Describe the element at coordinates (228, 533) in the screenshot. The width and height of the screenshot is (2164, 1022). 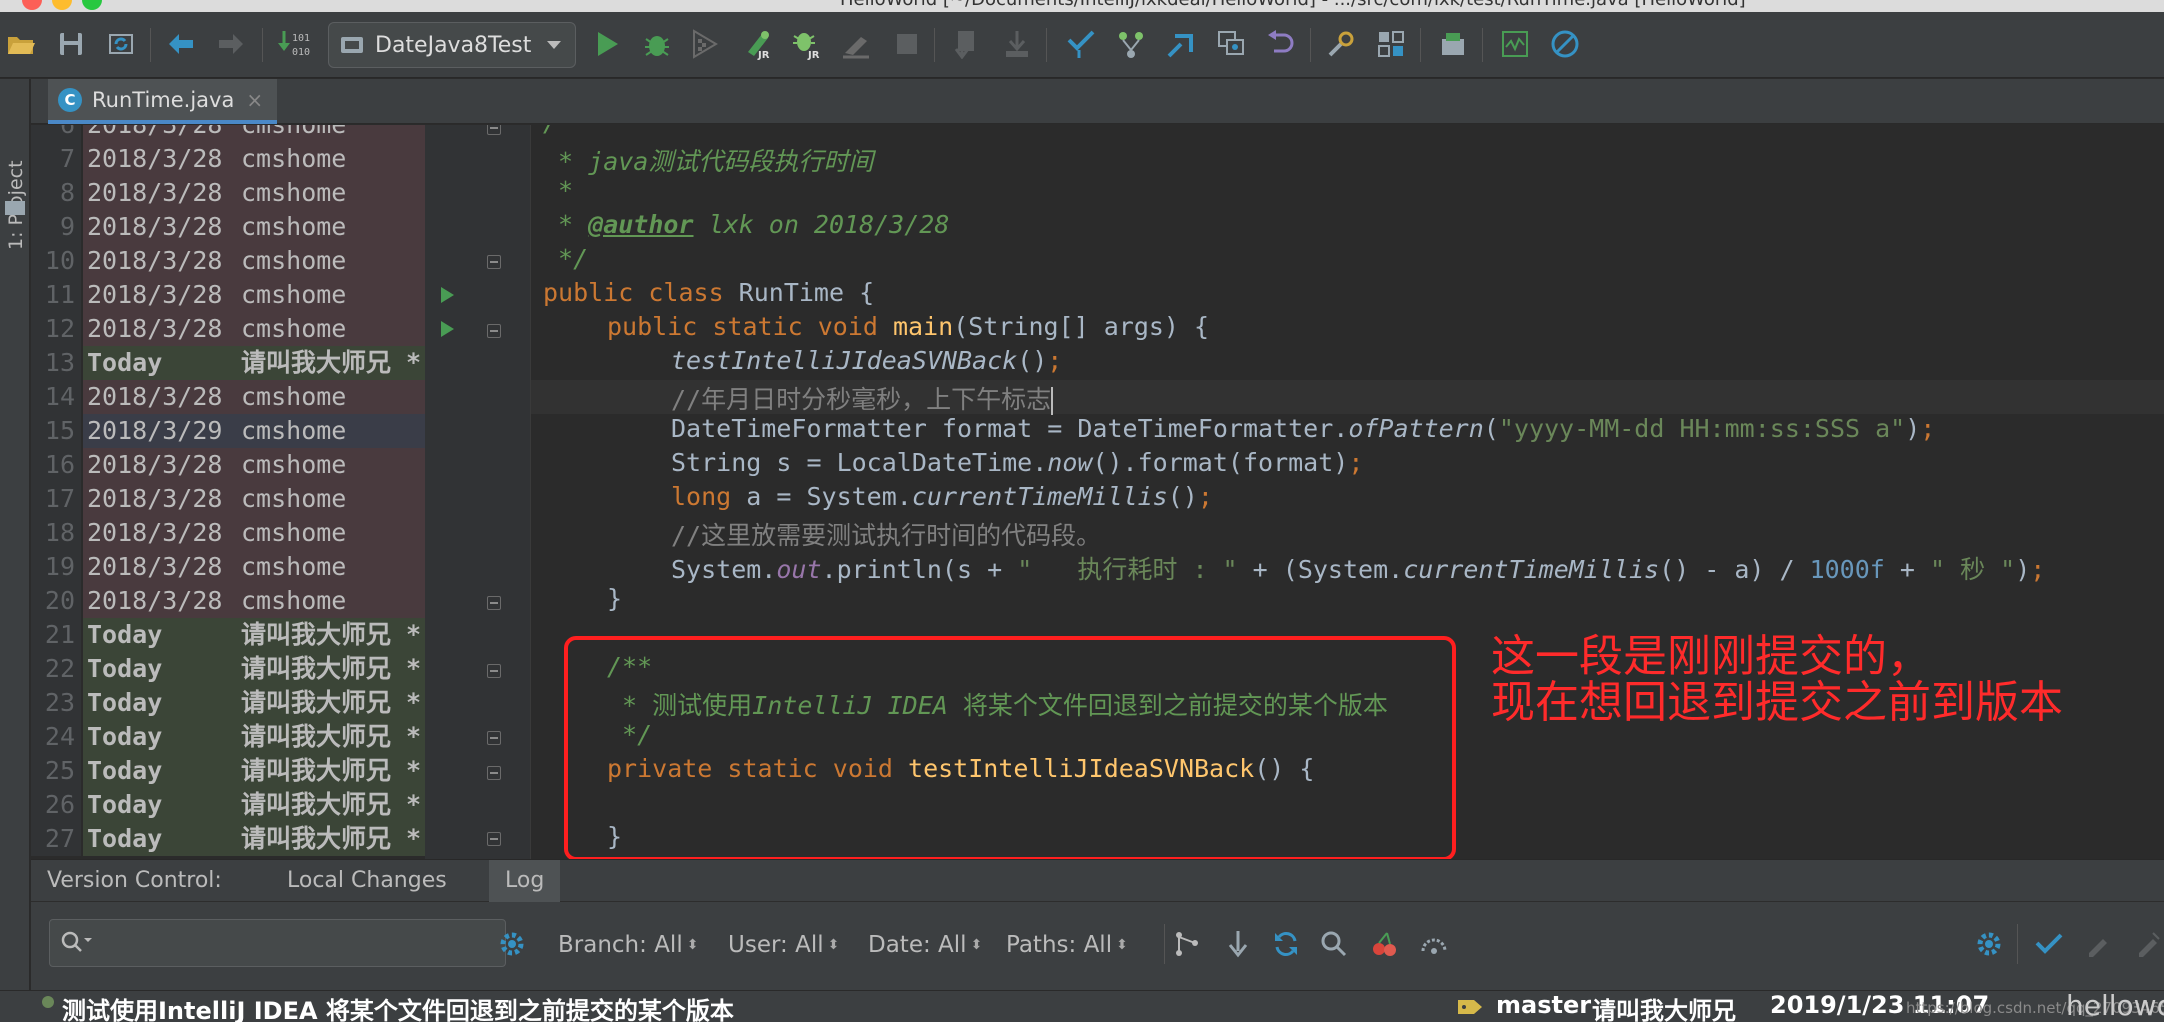
I see `annotation-row: 18 2018/3/28 cmshome` at that location.